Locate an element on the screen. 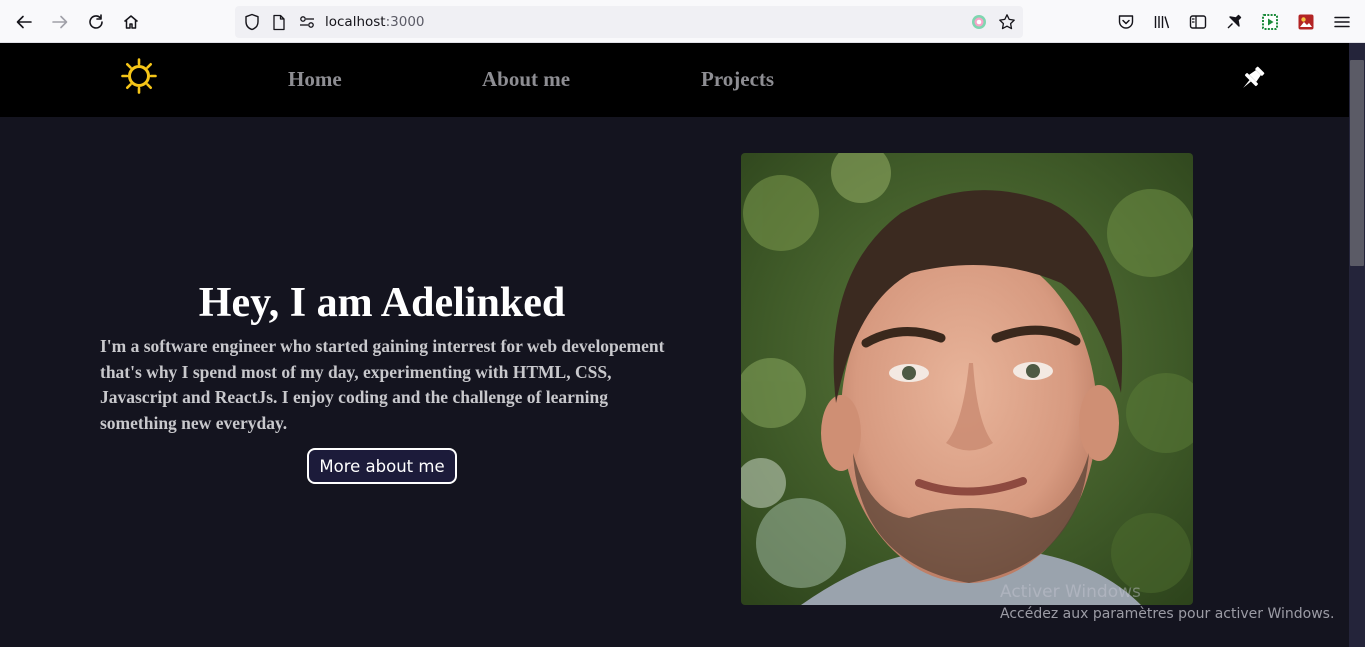  site-navbar: Home About me Projects is located at coordinates (674, 80).